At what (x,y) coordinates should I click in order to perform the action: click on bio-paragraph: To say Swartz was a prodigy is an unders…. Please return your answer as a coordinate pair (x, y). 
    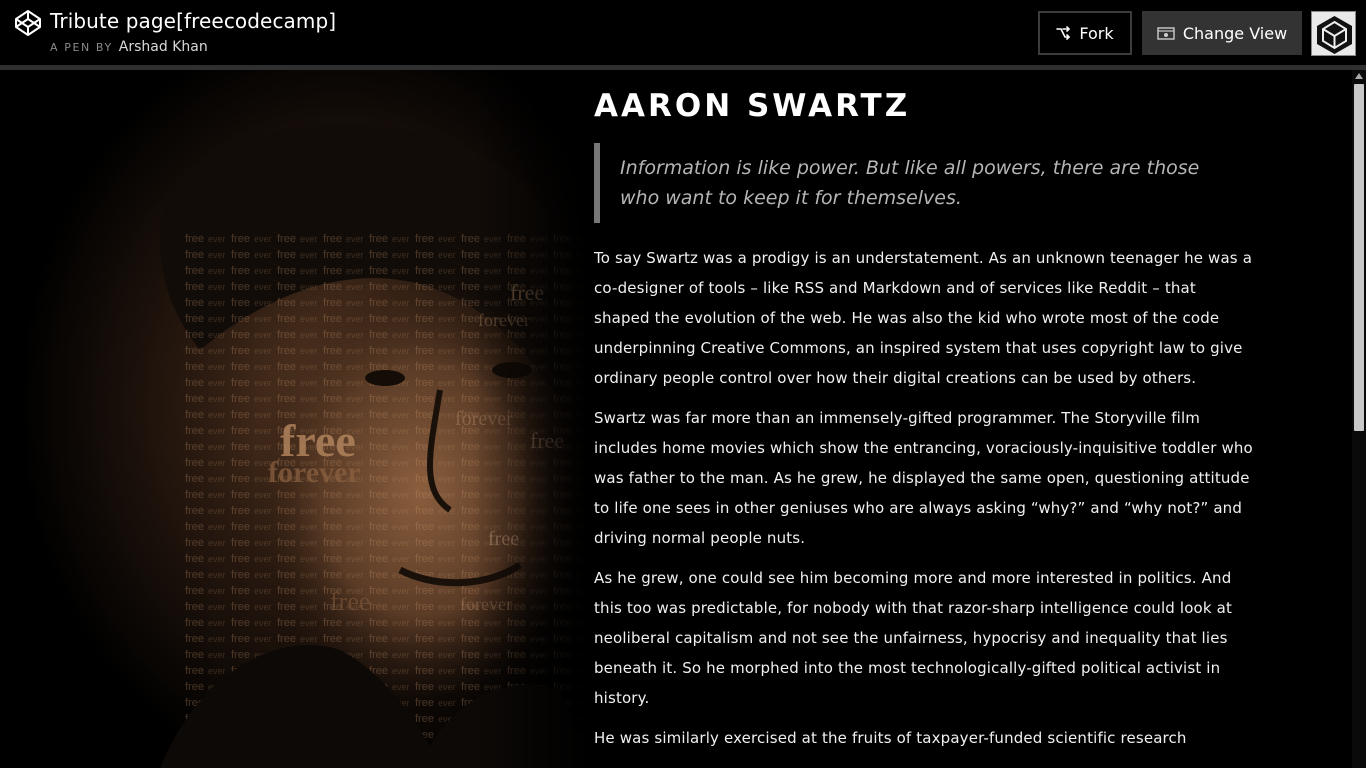
    Looking at the image, I should click on (923, 318).